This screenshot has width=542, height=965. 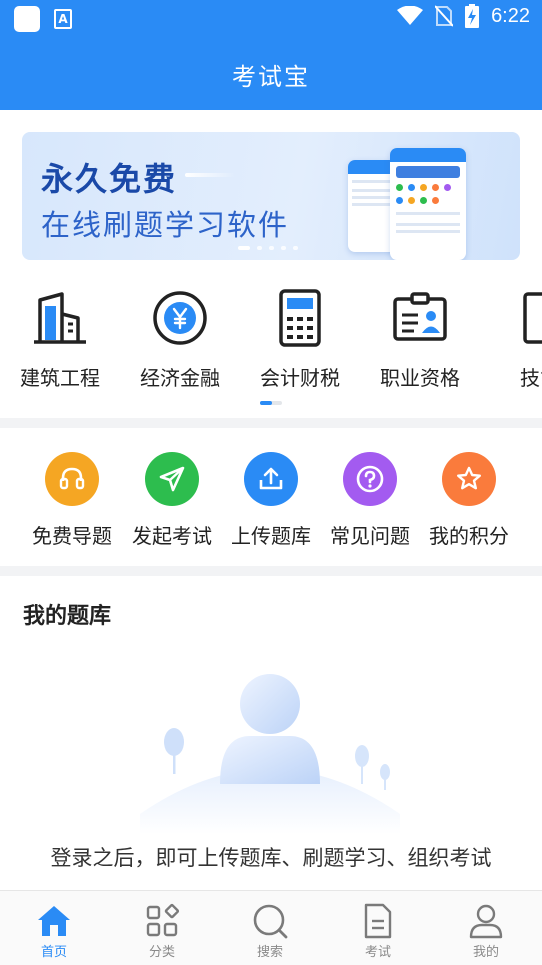 I want to click on category-skills: 技能, so click(x=511, y=338).